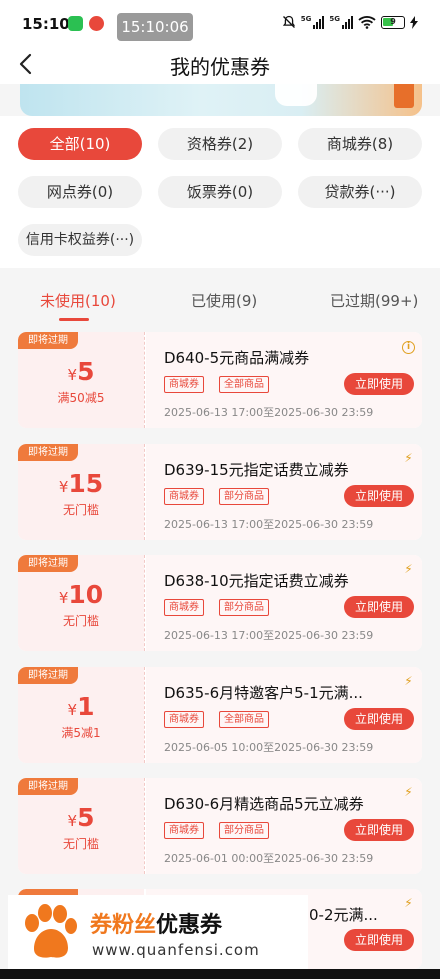 This screenshot has width=440, height=979. I want to click on filter-credit-card: 信用卡权益券(···), so click(80, 240).